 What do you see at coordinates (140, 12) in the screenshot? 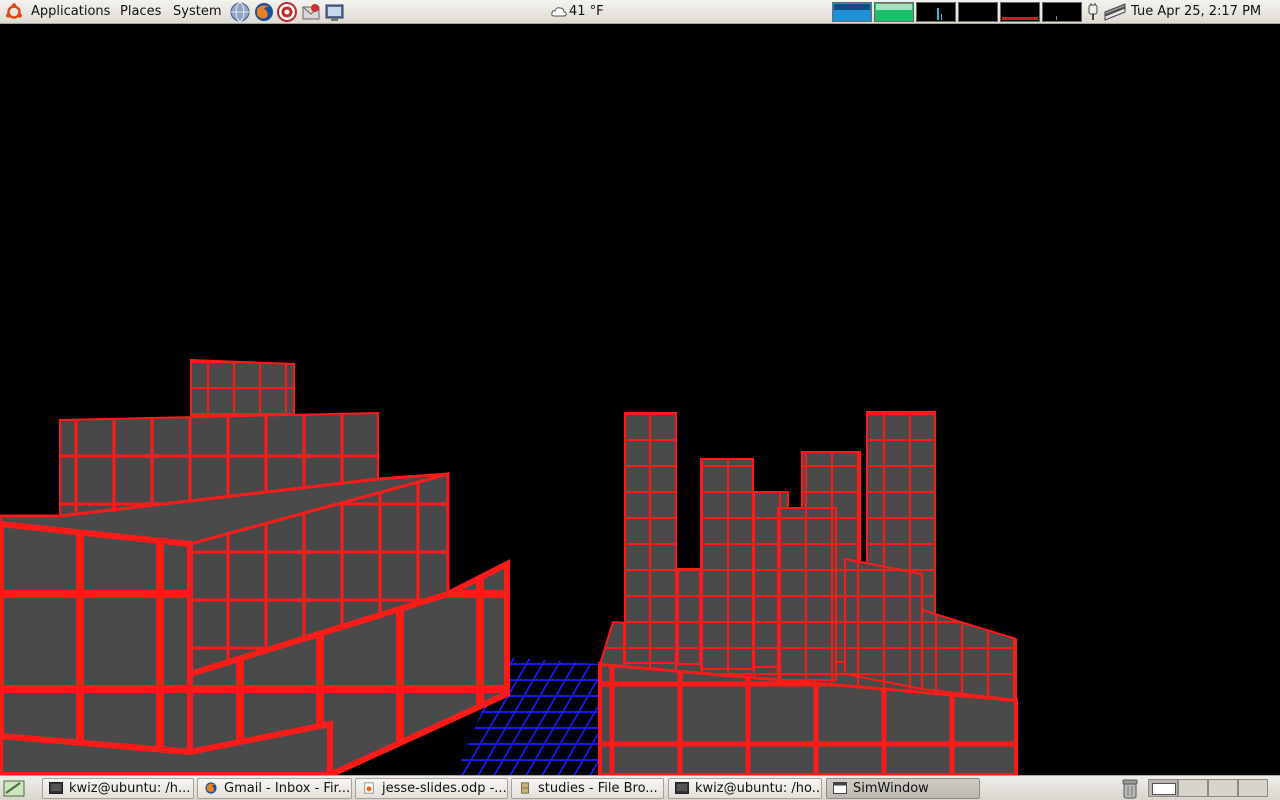
I see `places-menu: Places` at bounding box center [140, 12].